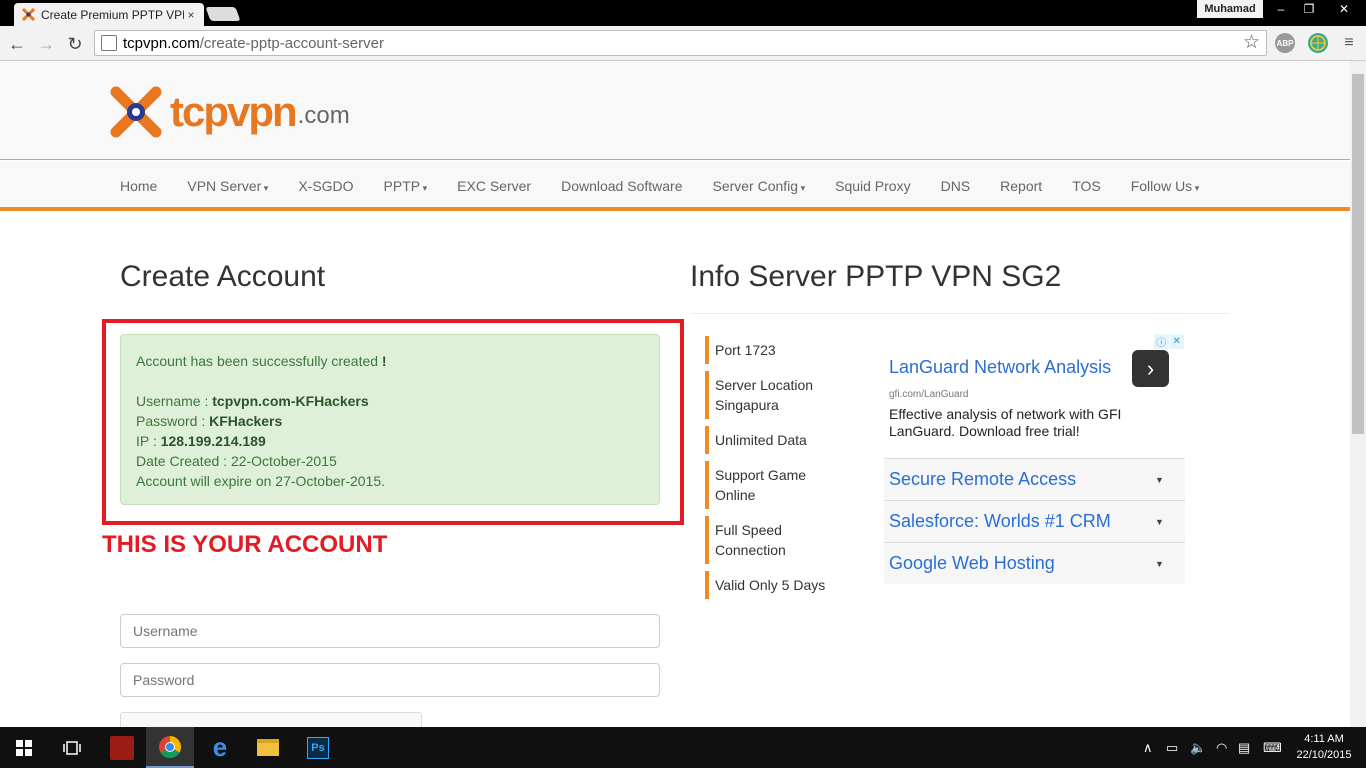 This screenshot has height=768, width=1366. What do you see at coordinates (1358, 254) in the screenshot?
I see `scrollbar-thumb` at bounding box center [1358, 254].